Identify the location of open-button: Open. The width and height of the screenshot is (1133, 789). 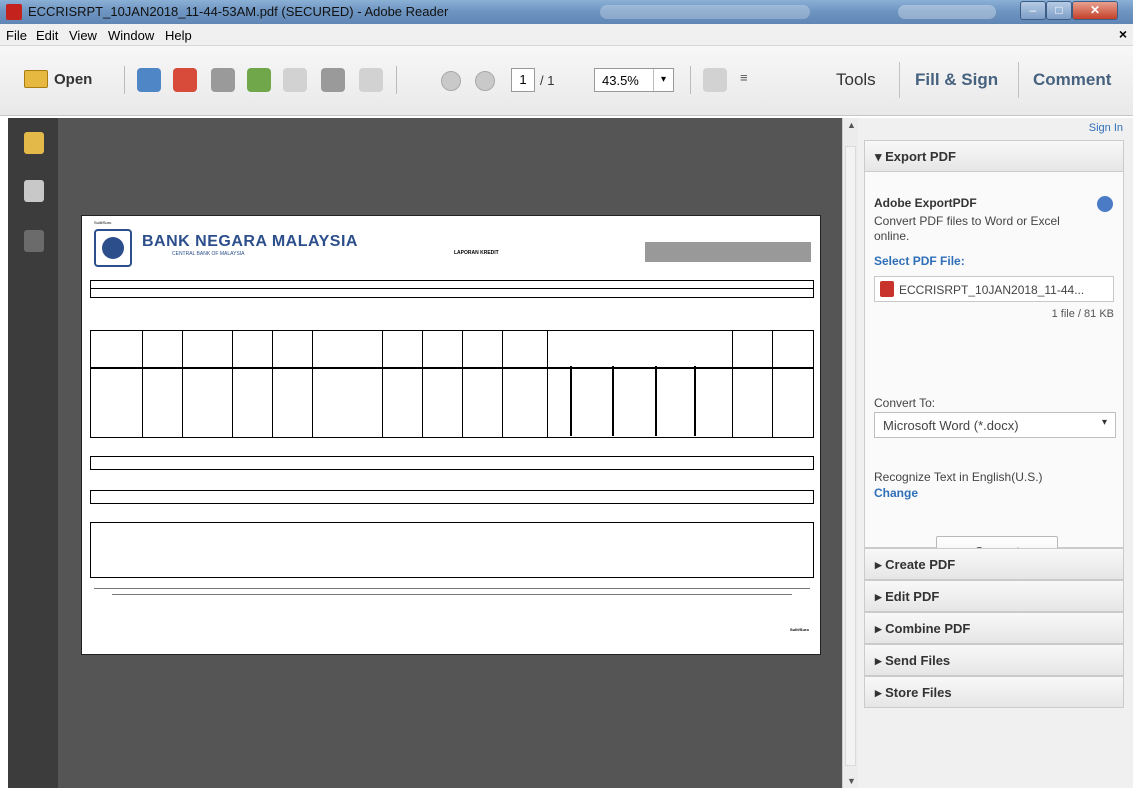
(58, 79).